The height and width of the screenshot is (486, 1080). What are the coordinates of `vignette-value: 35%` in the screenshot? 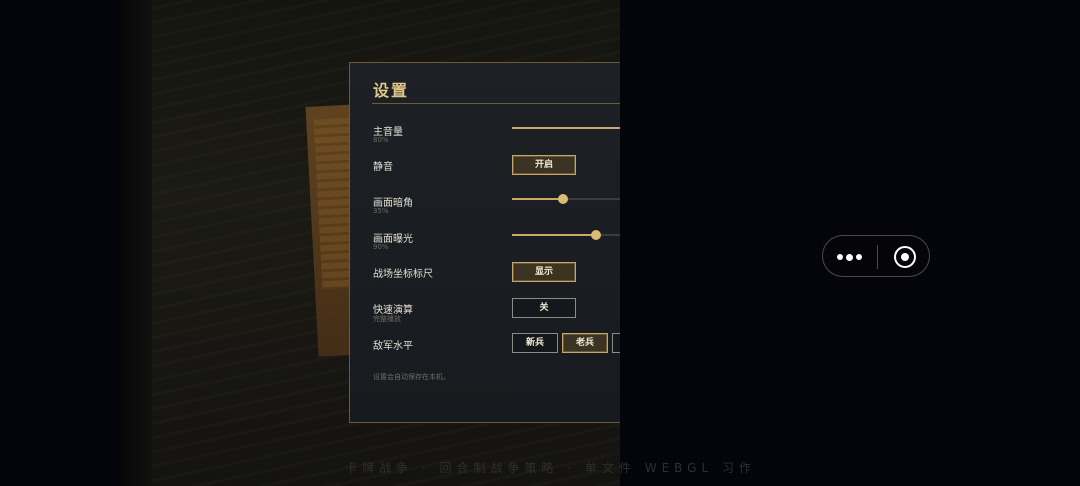 It's located at (381, 211).